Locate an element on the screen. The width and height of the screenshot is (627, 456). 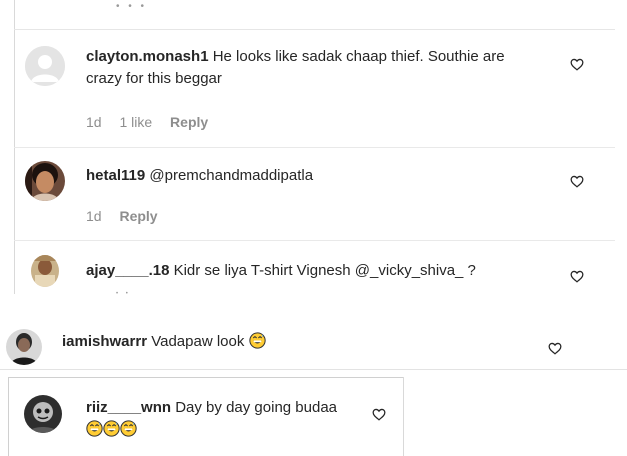
comment-meta: 1d Reply is located at coordinates (129, 216).